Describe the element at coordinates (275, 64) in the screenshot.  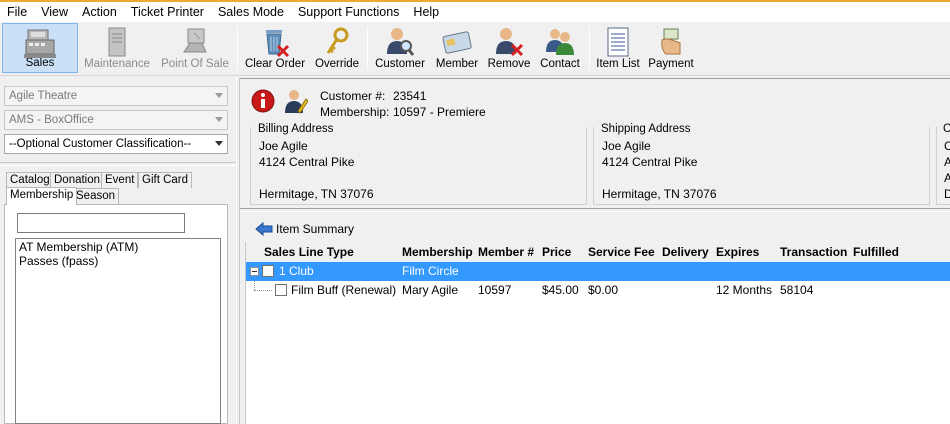
I see `clear-order-label: Clear Order` at that location.